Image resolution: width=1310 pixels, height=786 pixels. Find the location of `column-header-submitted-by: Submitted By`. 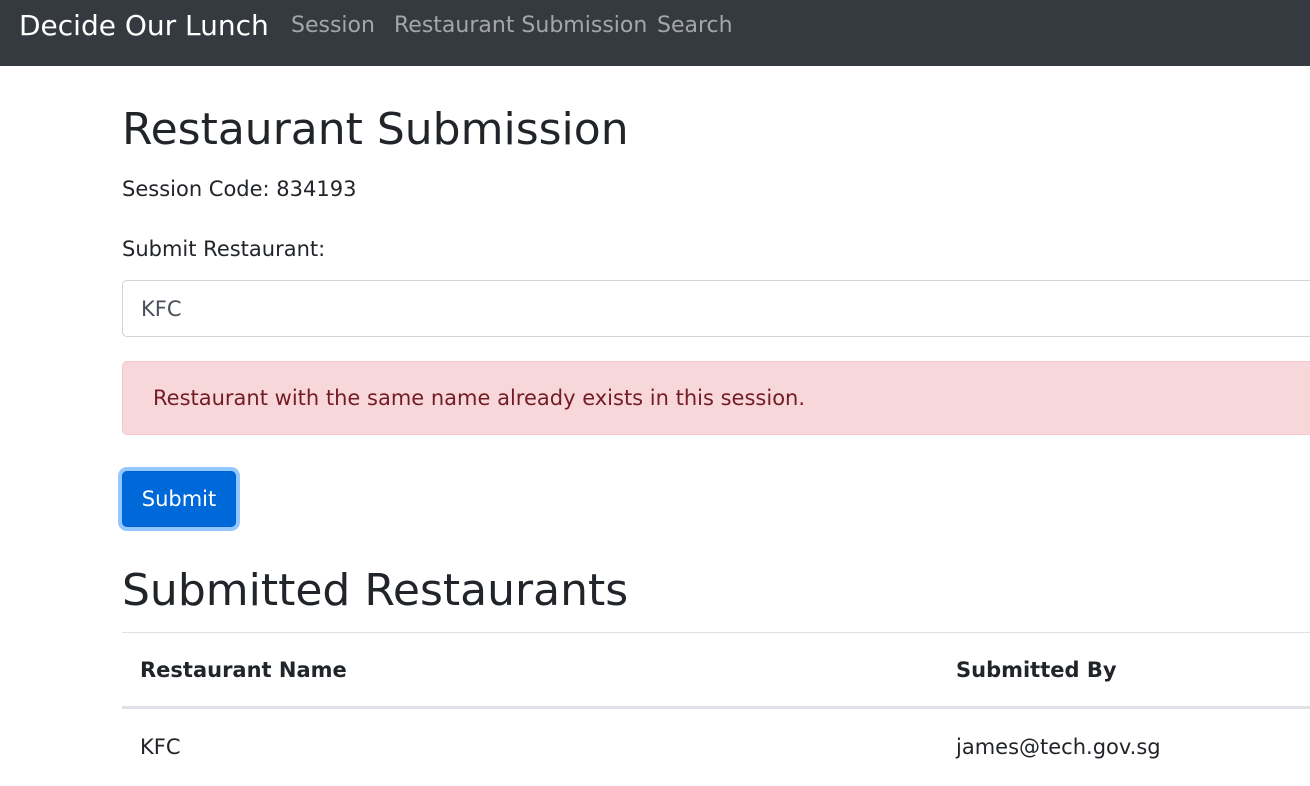

column-header-submitted-by: Submitted By is located at coordinates (1036, 669).